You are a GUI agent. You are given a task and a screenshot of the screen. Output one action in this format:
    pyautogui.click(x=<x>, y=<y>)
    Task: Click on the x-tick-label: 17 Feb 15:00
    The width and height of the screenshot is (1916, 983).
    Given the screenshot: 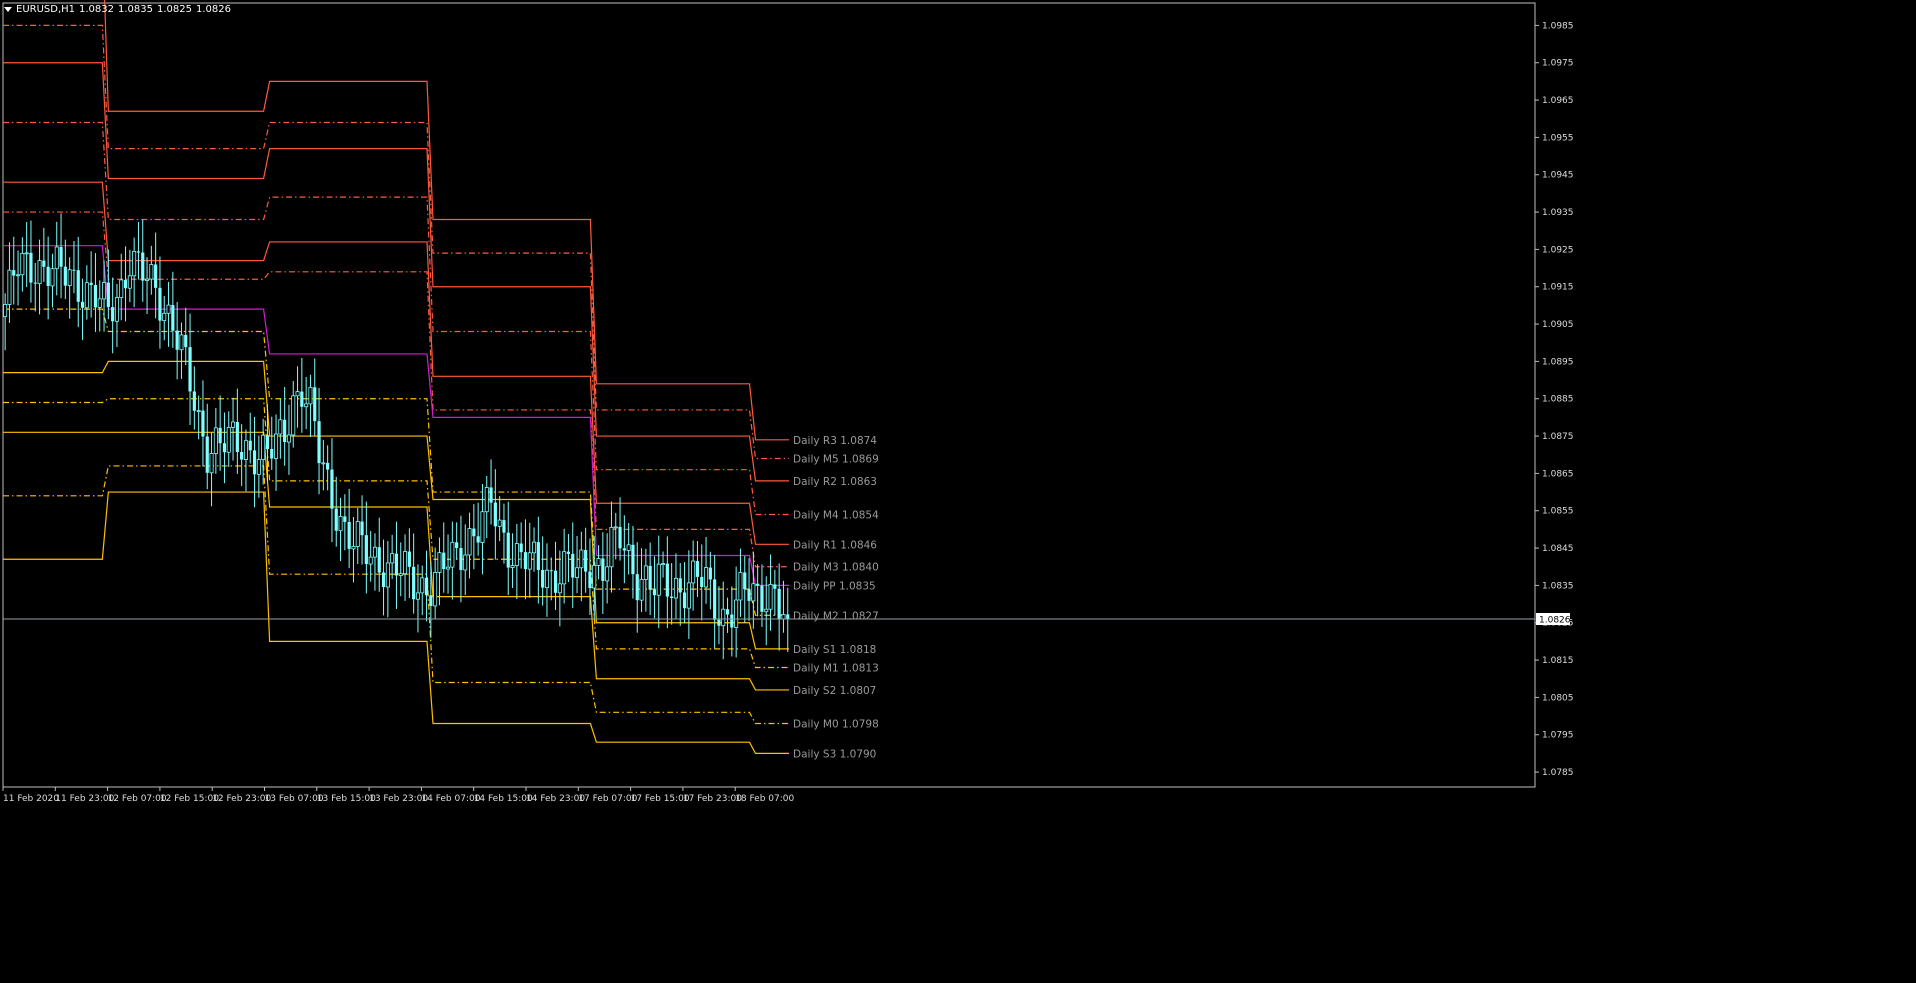 What is the action you would take?
    pyautogui.click(x=660, y=799)
    